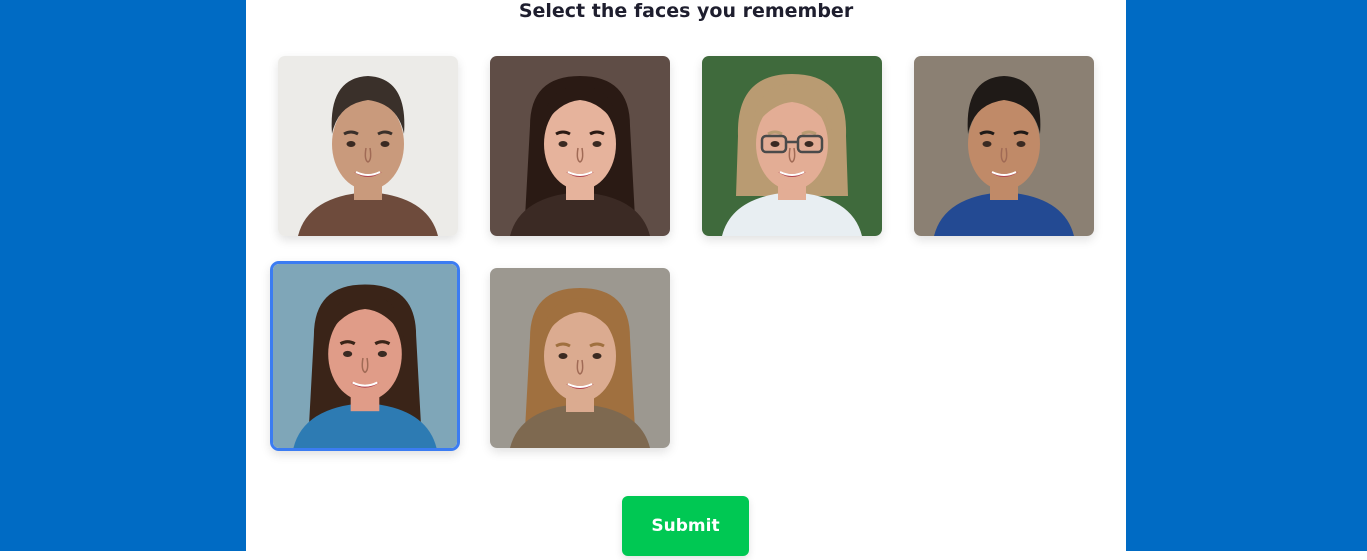 This screenshot has width=1367, height=560. I want to click on submit-button: Submit, so click(685, 526).